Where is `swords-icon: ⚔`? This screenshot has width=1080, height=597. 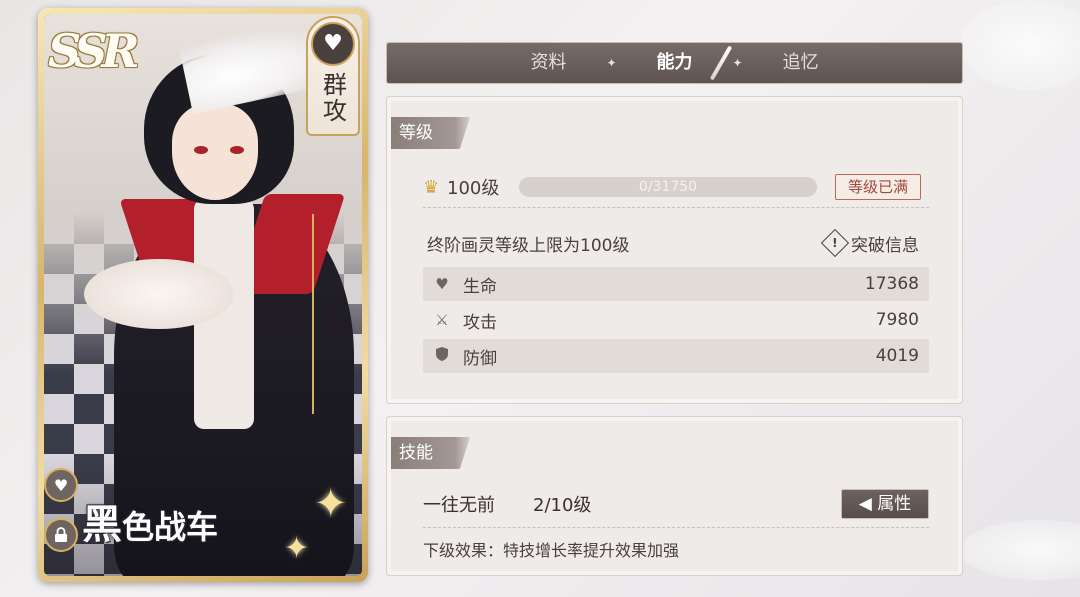 swords-icon: ⚔ is located at coordinates (442, 320).